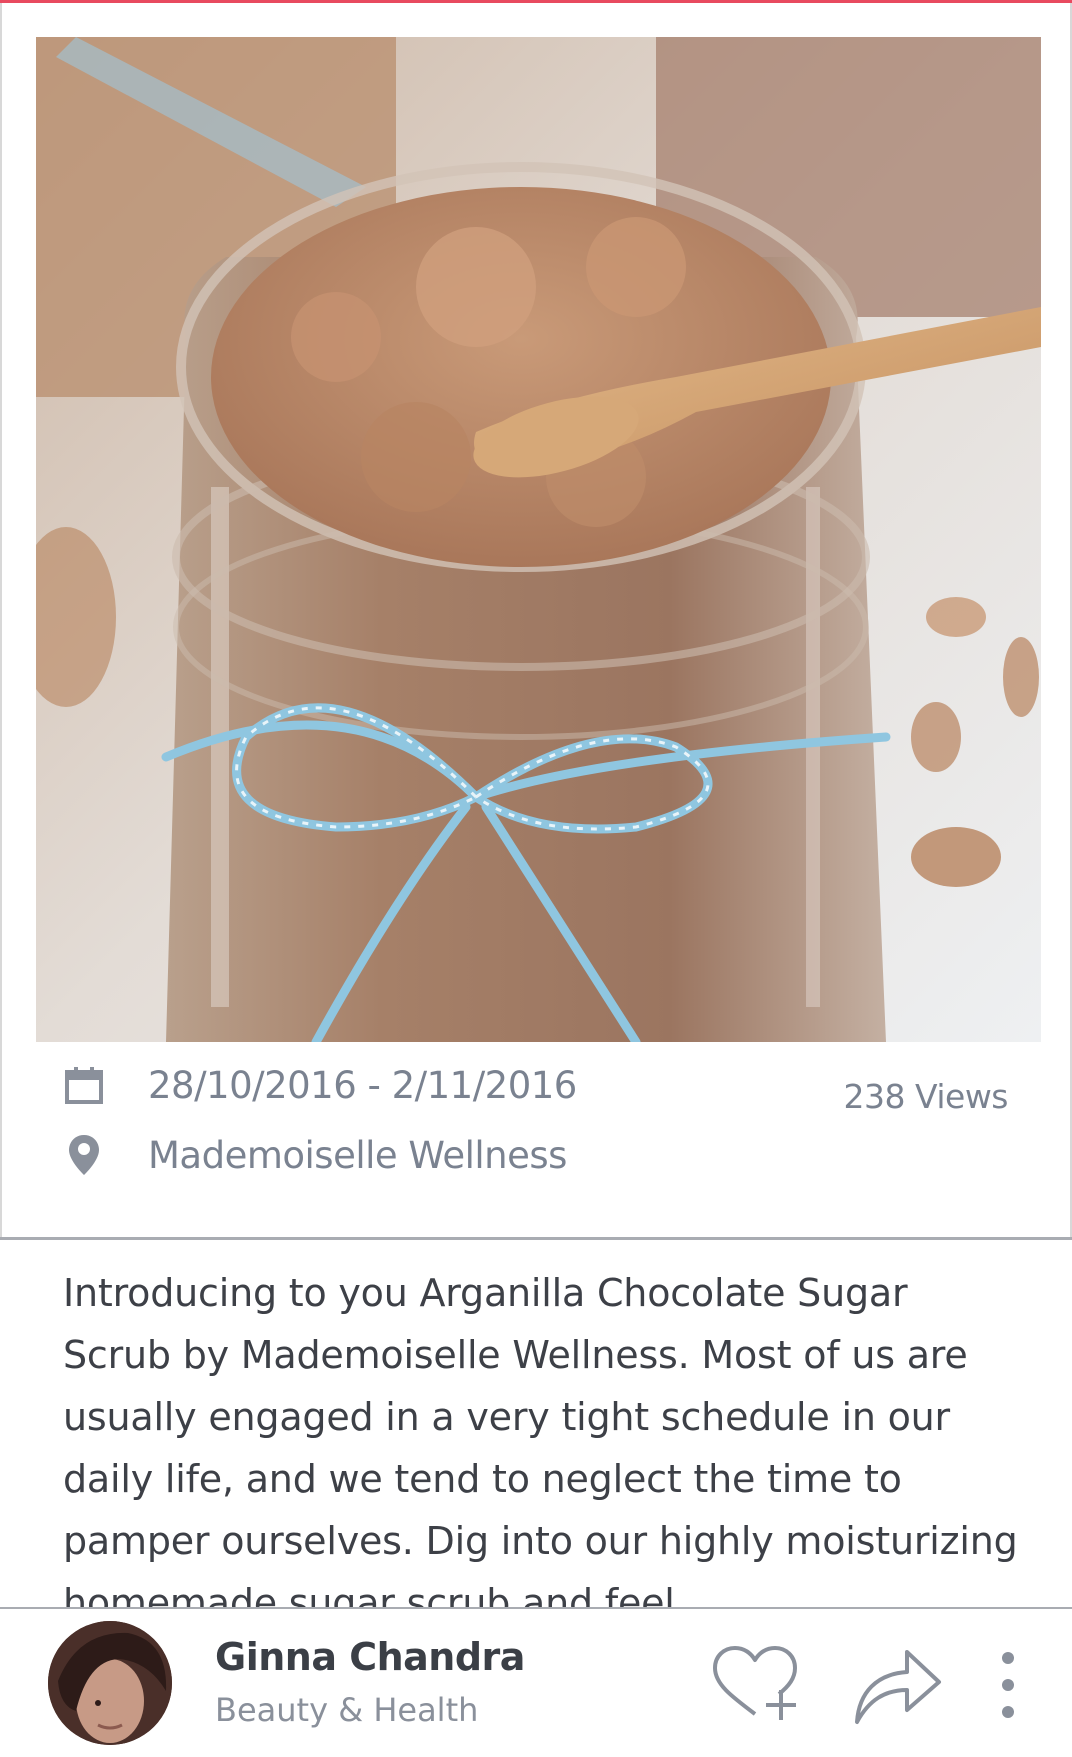 Image resolution: width=1072 pixels, height=1757 pixels. What do you see at coordinates (84, 1155) in the screenshot?
I see `location-pin-icon` at bounding box center [84, 1155].